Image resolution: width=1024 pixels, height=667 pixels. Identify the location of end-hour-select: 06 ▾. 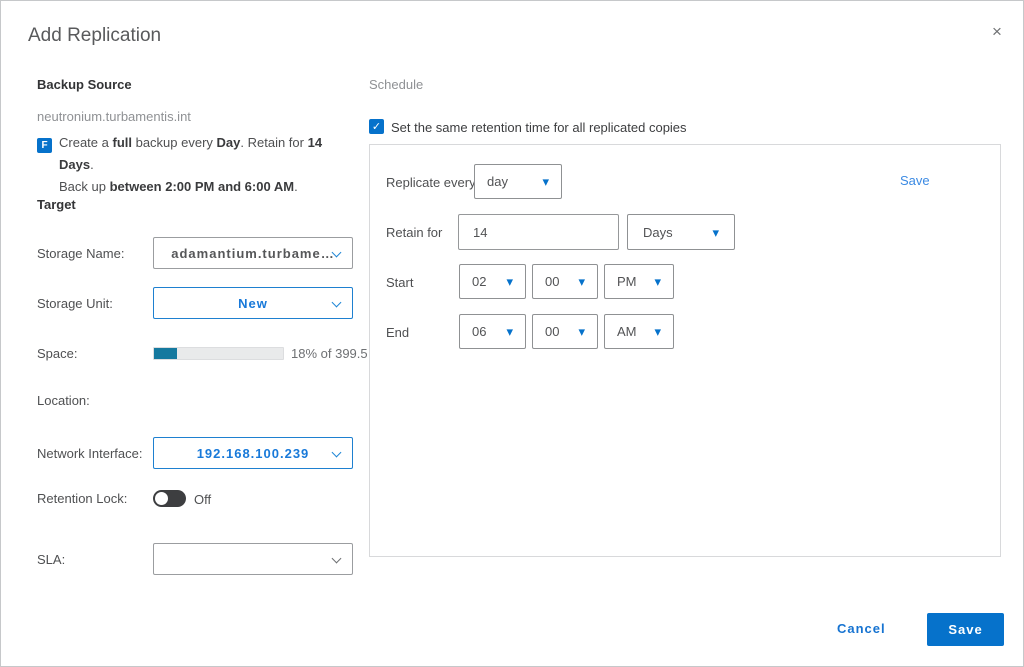
(492, 331).